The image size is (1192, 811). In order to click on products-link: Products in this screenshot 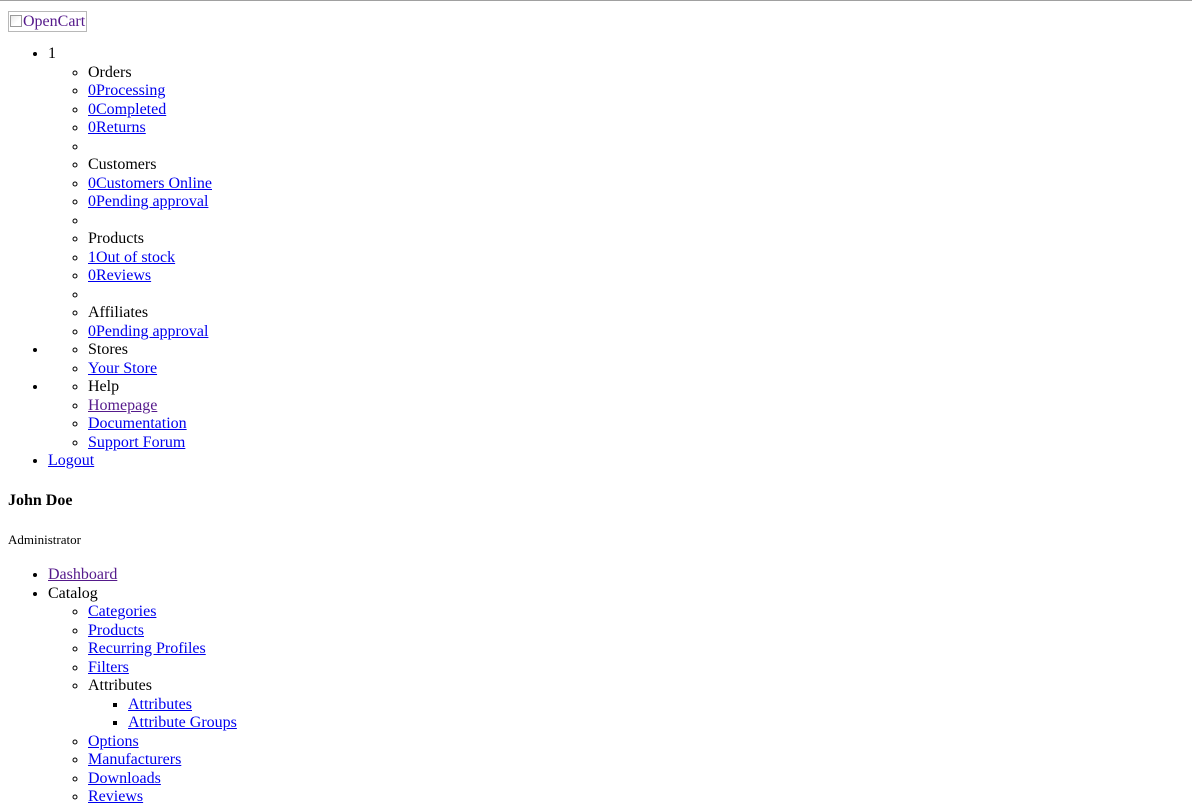, I will do `click(116, 630)`.